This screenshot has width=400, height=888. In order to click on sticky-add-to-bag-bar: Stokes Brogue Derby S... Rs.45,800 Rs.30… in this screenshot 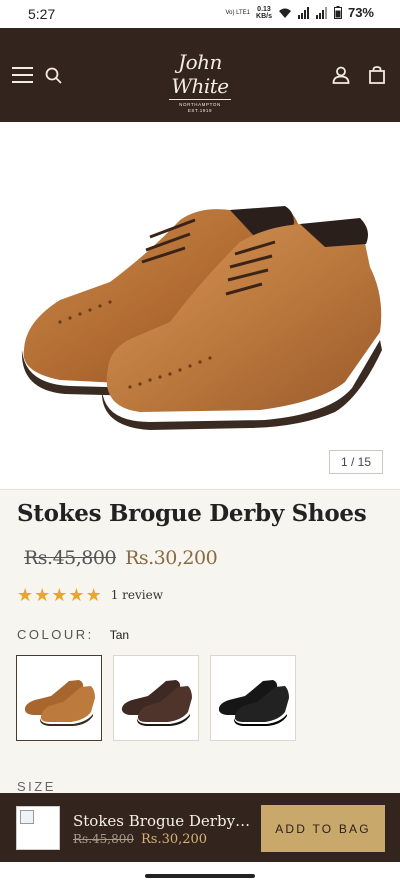, I will do `click(200, 827)`.